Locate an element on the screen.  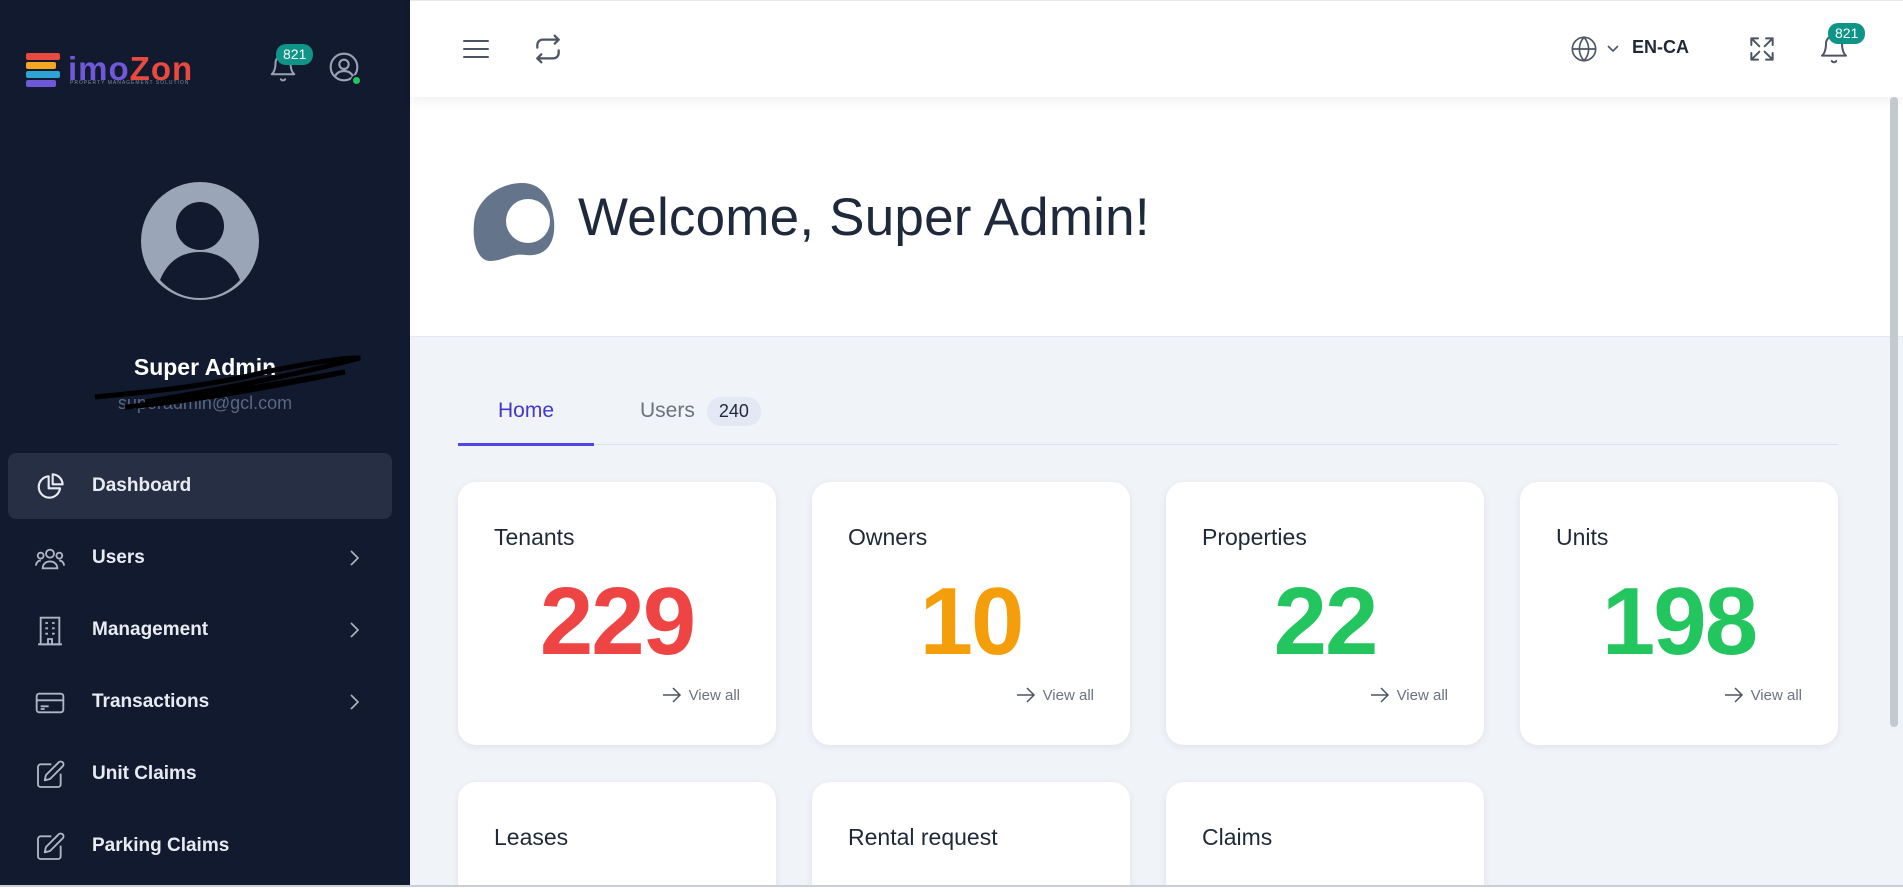
sidebar-notifications-button: 821 is located at coordinates (291, 64).